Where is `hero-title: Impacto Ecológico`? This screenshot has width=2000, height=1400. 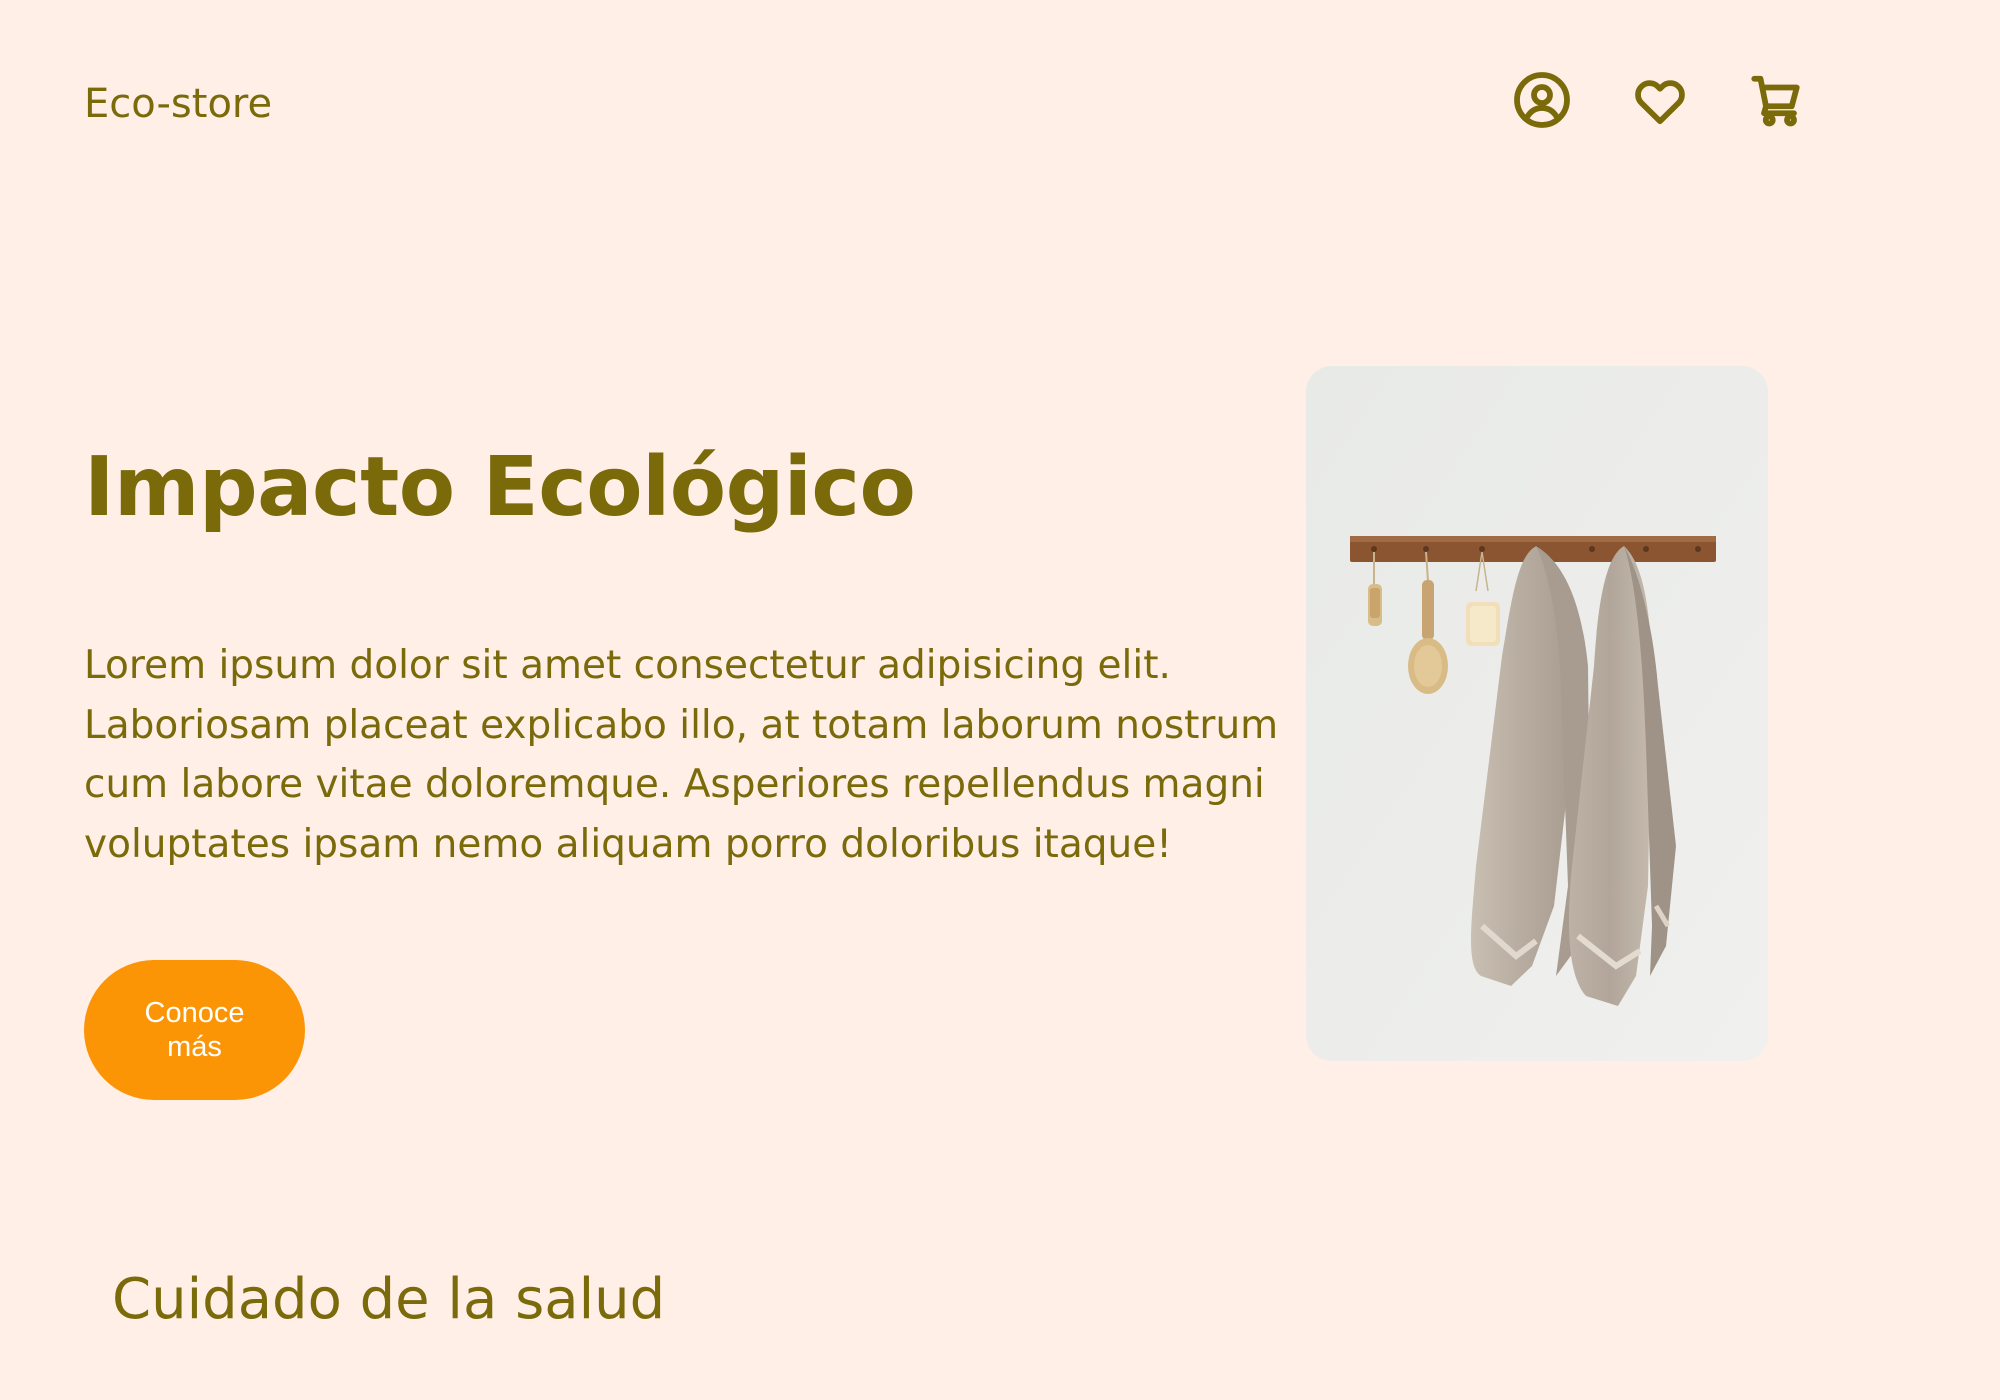 hero-title: Impacto Ecológico is located at coordinates (500, 487).